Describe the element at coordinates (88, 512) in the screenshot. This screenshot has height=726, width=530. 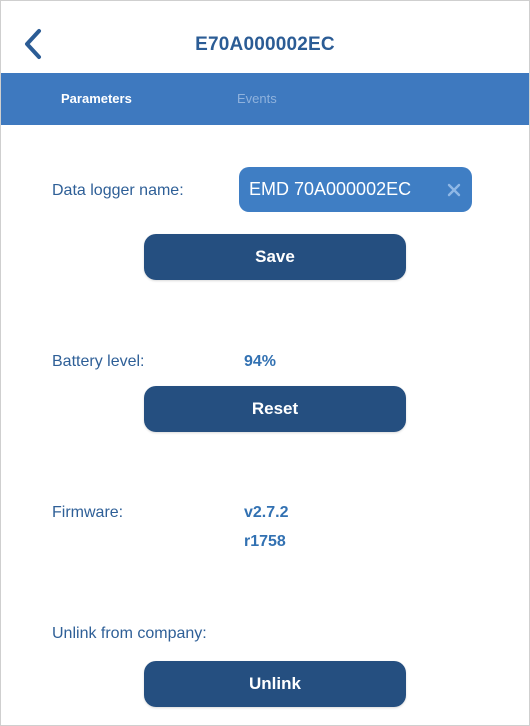
I see `firmware-label: Firmware:` at that location.